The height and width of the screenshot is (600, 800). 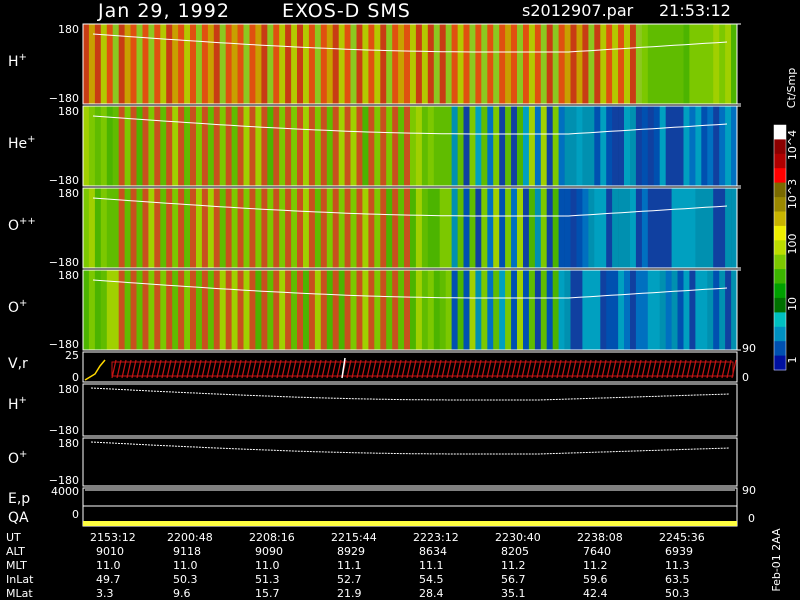 I want to click on time-axis-value: 35.1, so click(x=513, y=593).